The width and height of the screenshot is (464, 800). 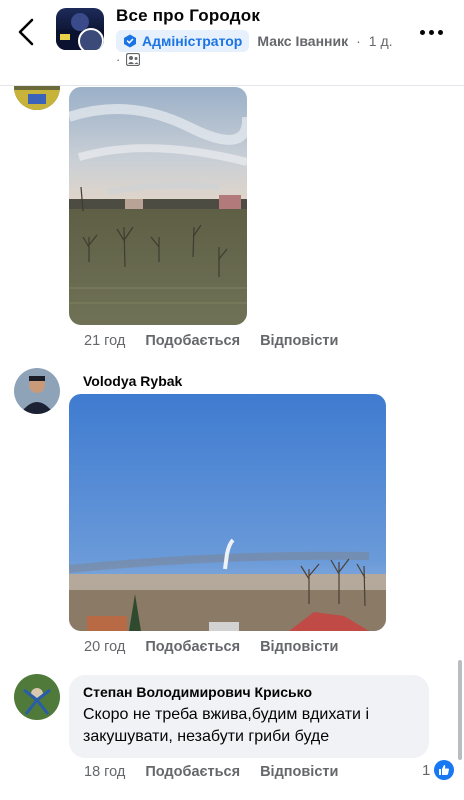 What do you see at coordinates (249, 692) in the screenshot?
I see `commenter-name: Степан Володимирович Крисько` at bounding box center [249, 692].